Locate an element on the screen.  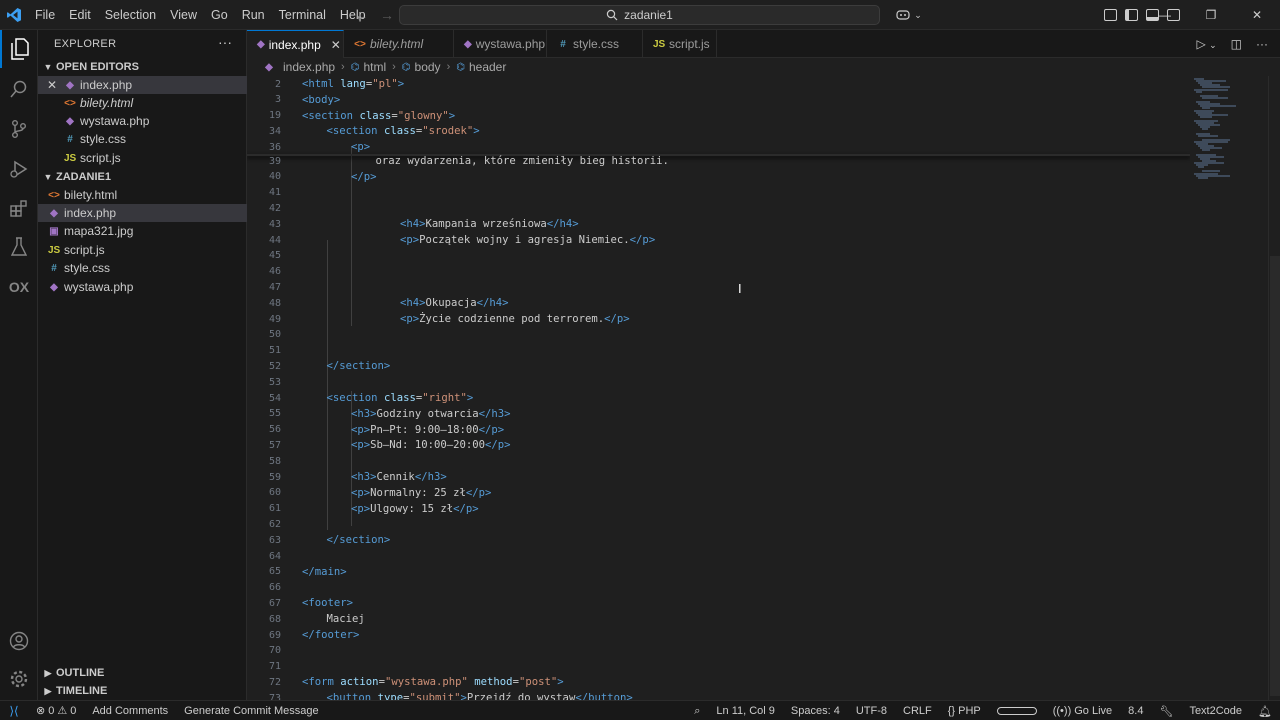
code-line: 66 is located at coordinates (718, 588).